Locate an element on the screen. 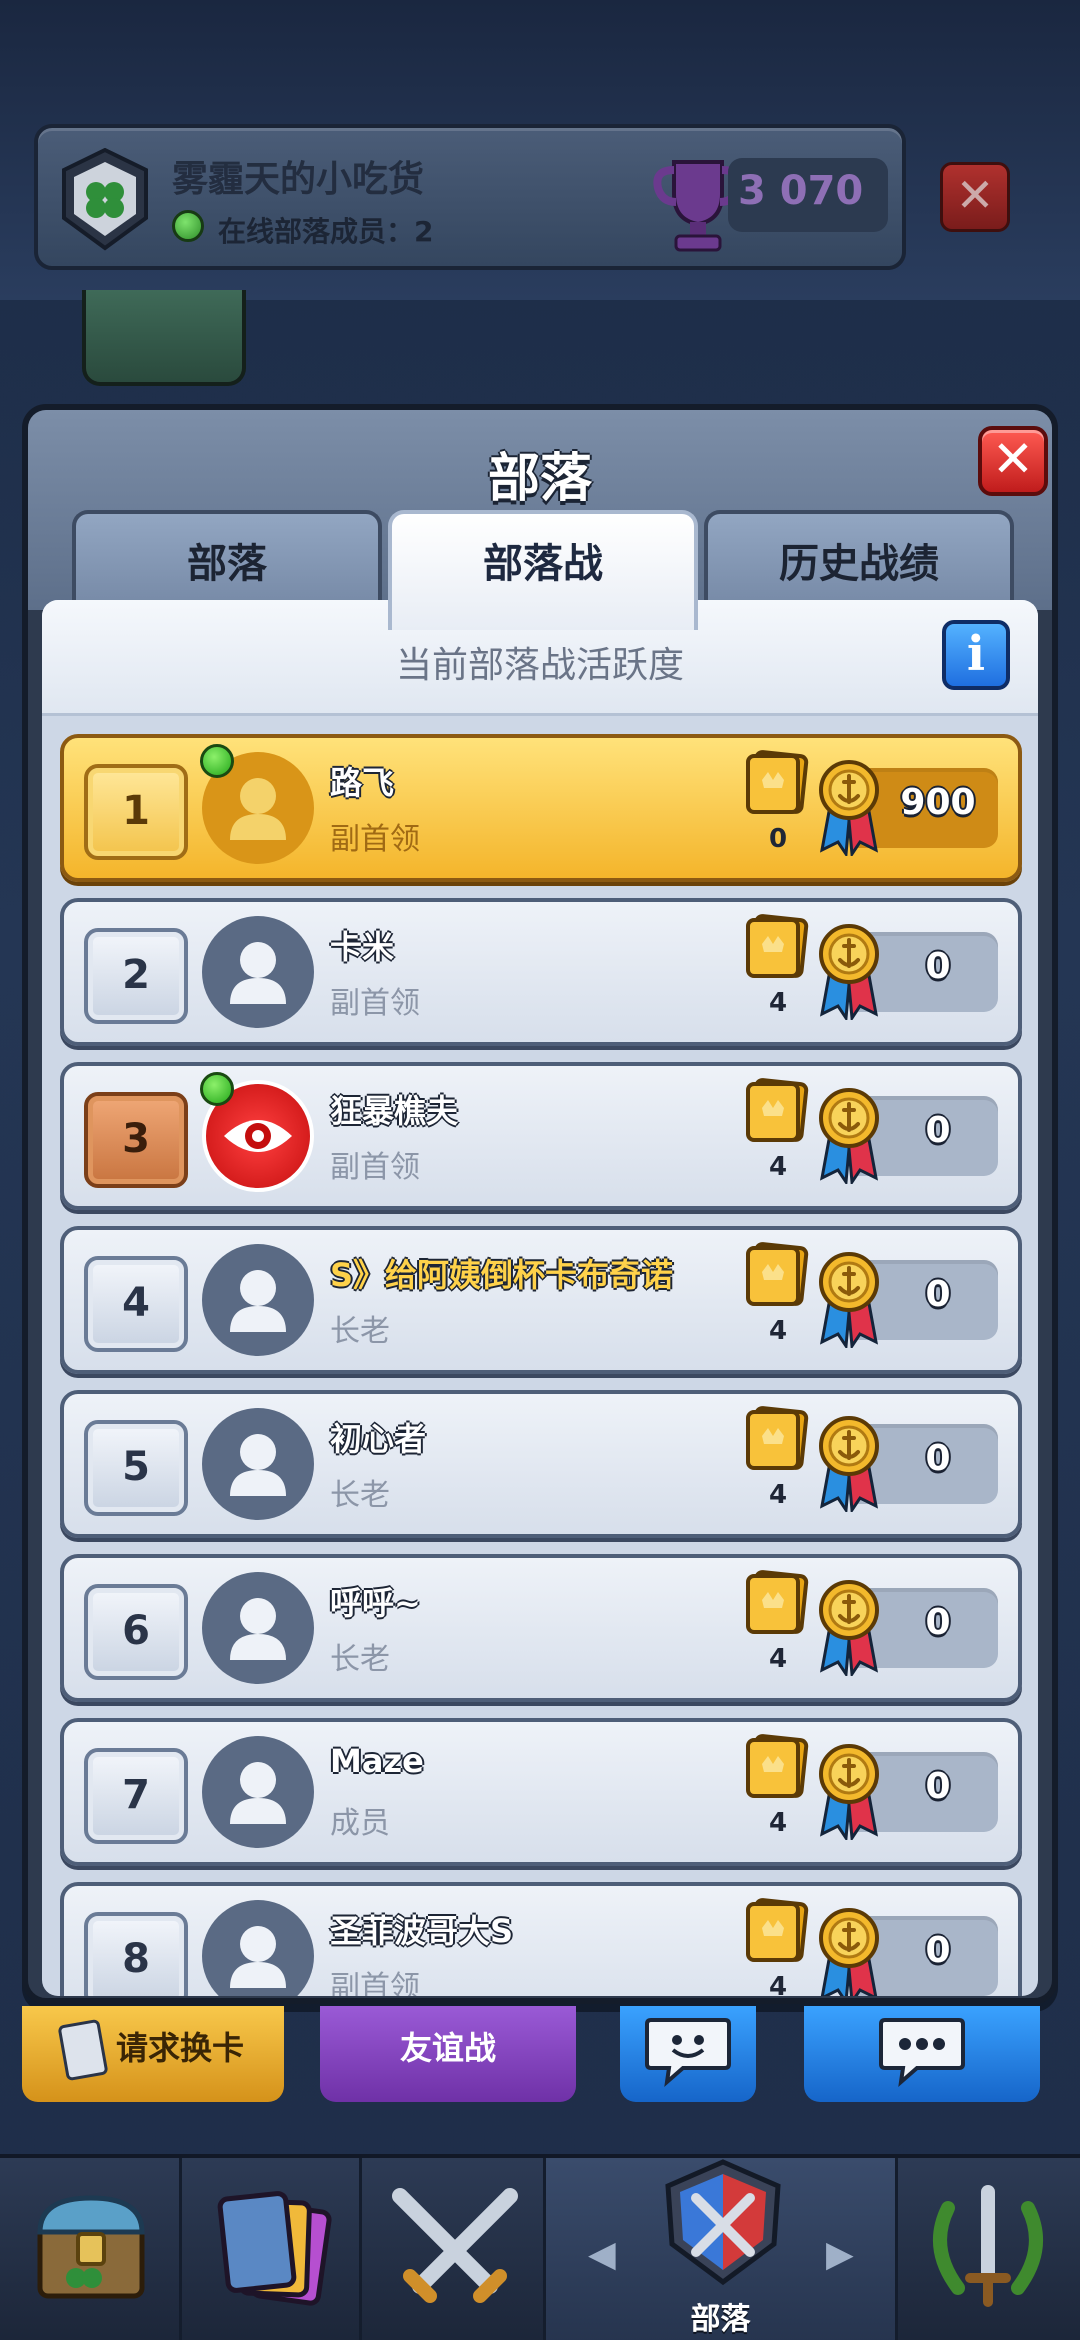 The height and width of the screenshot is (2340, 1080). clan-badge-icon is located at coordinates (105, 199).